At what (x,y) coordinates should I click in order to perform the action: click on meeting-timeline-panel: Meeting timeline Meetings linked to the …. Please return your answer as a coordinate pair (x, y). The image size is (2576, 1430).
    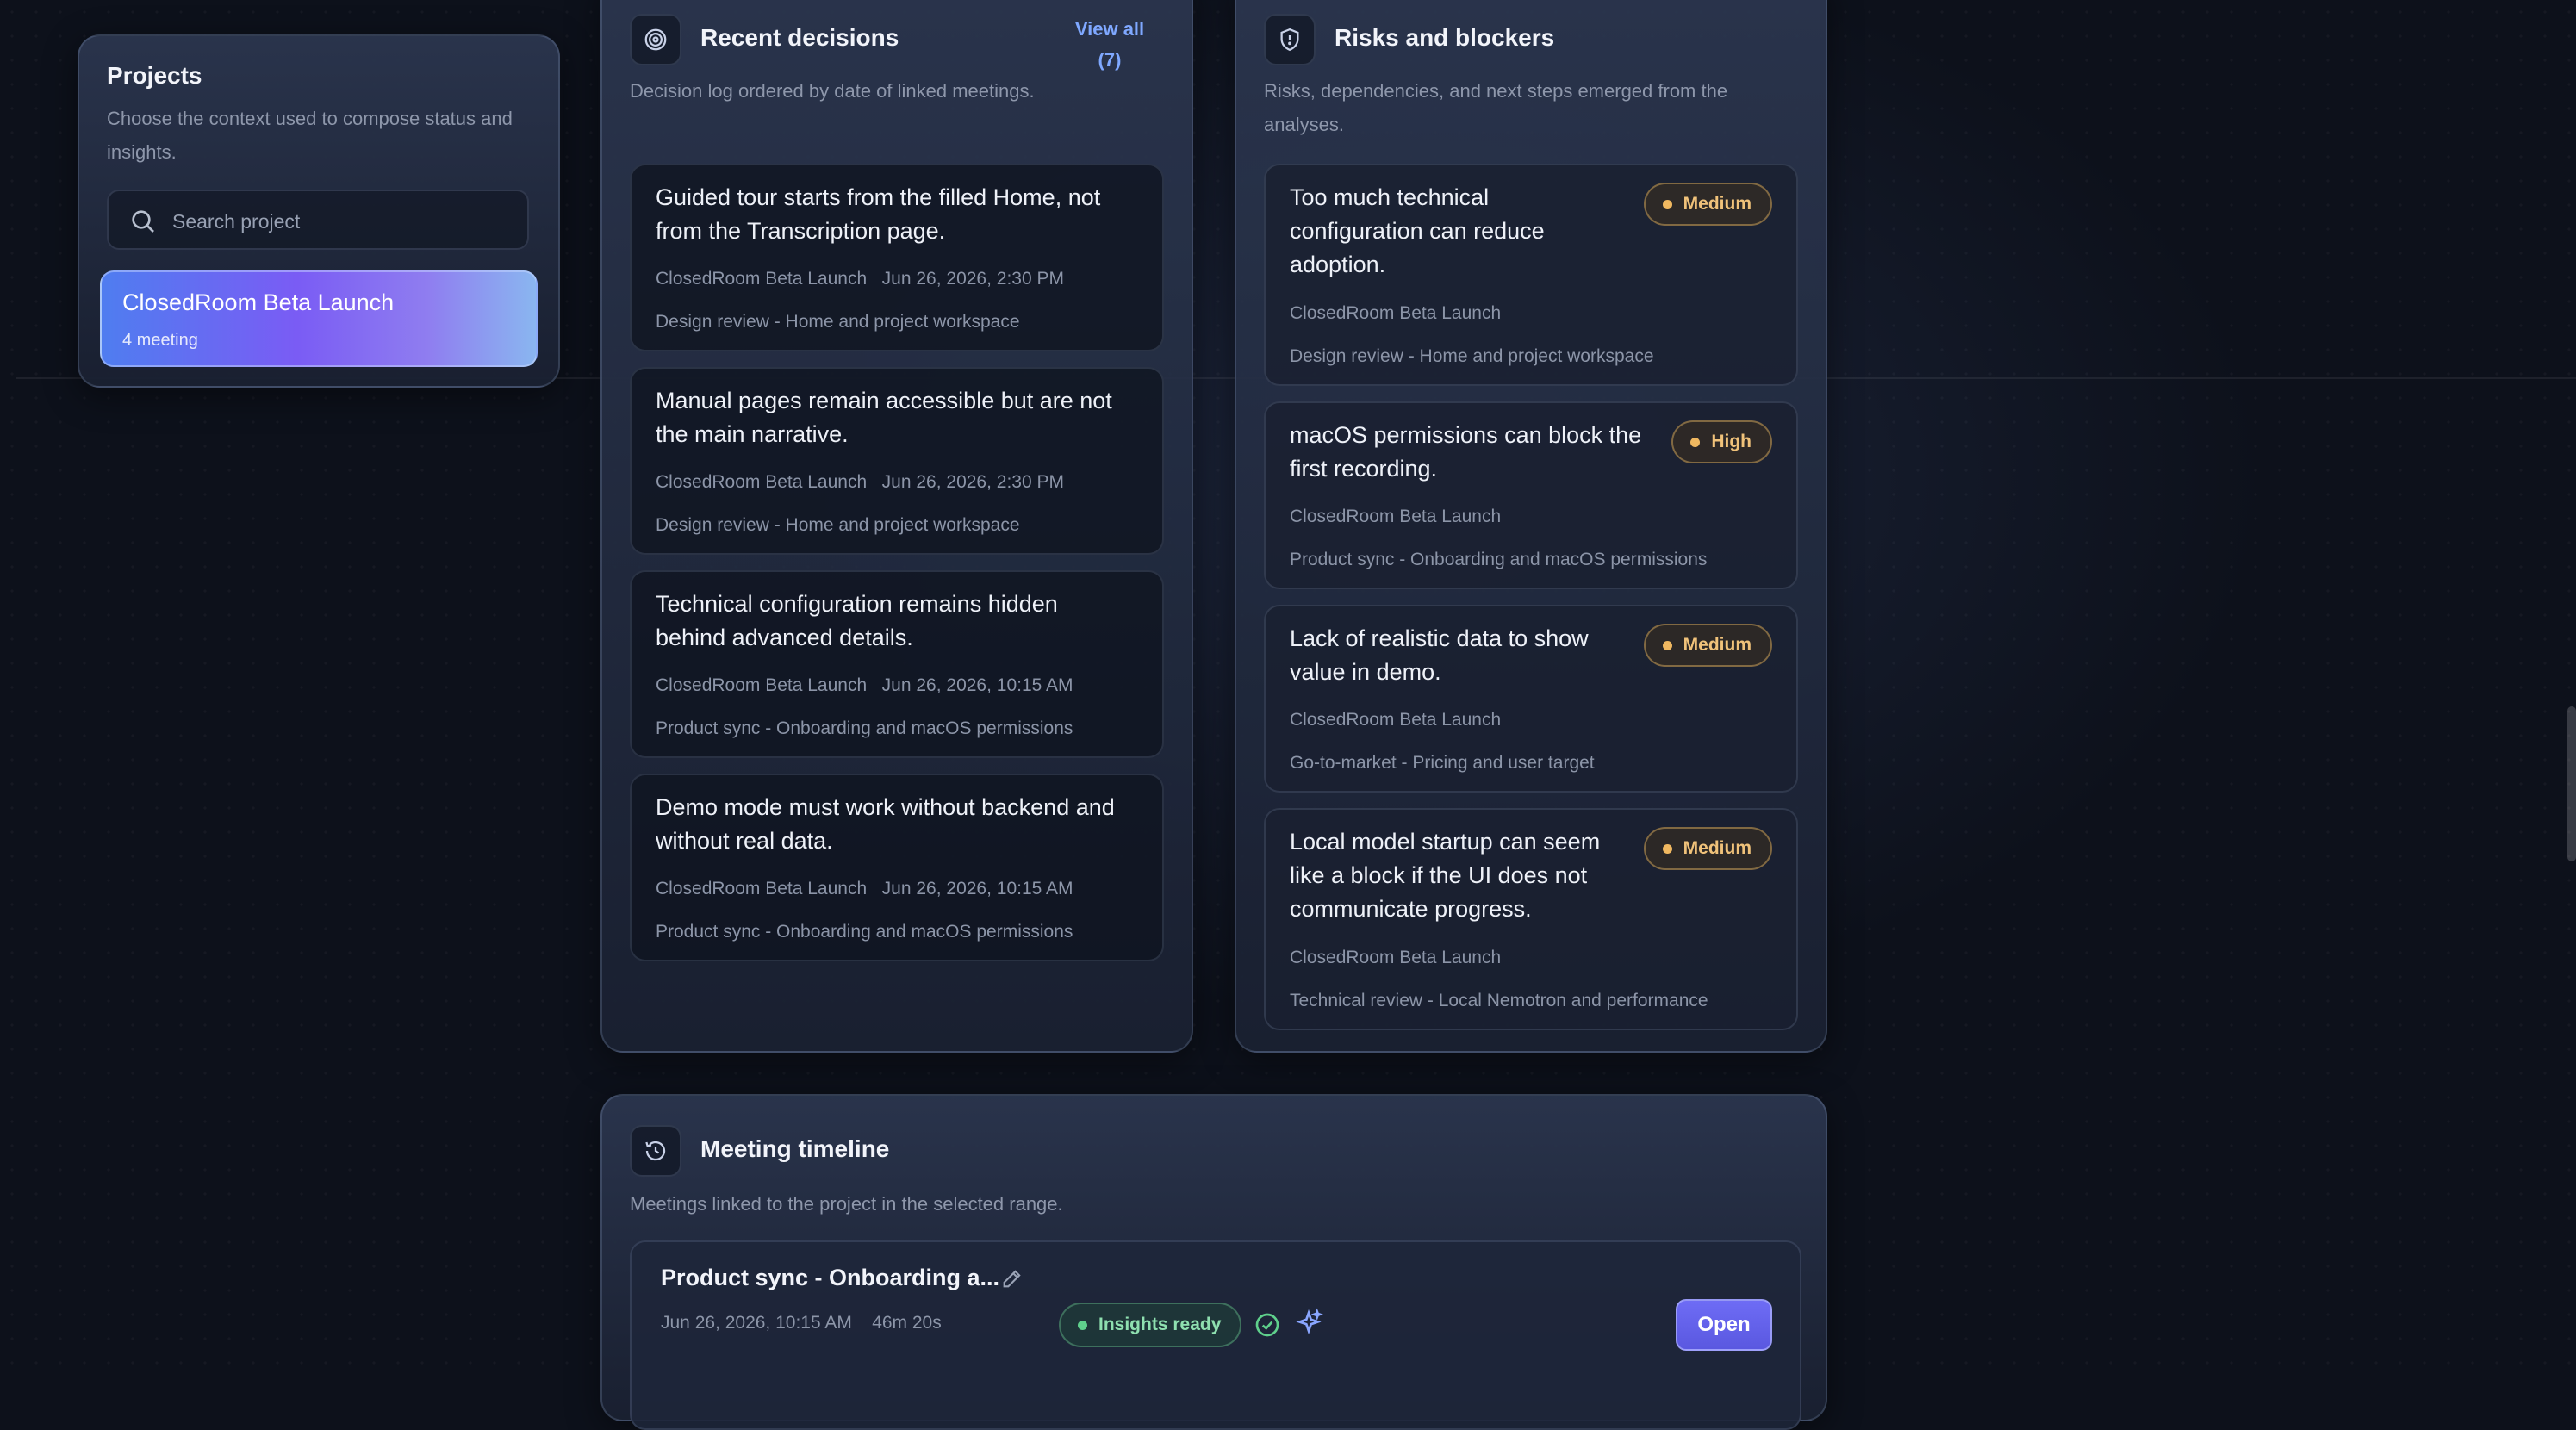
    Looking at the image, I should click on (1214, 1262).